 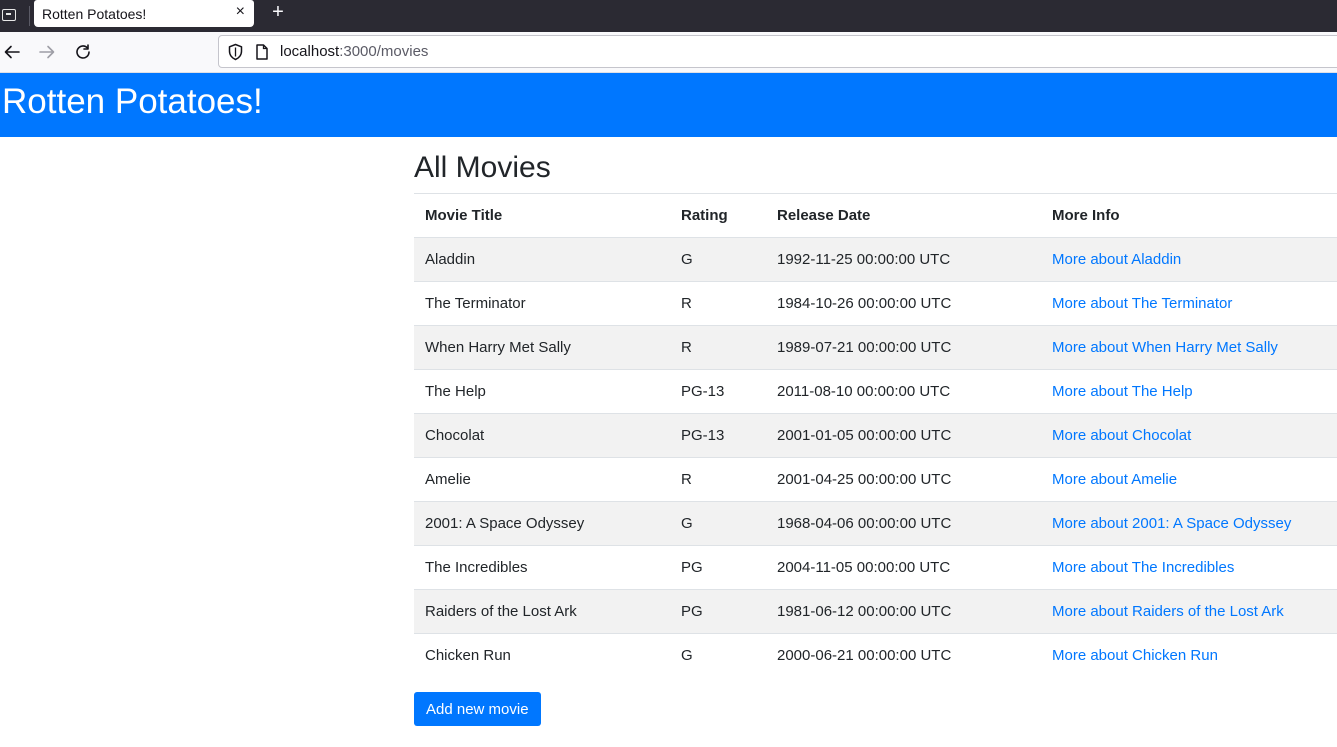 I want to click on browser-nav-bar: localhost:3000/movies, so click(x=668, y=52).